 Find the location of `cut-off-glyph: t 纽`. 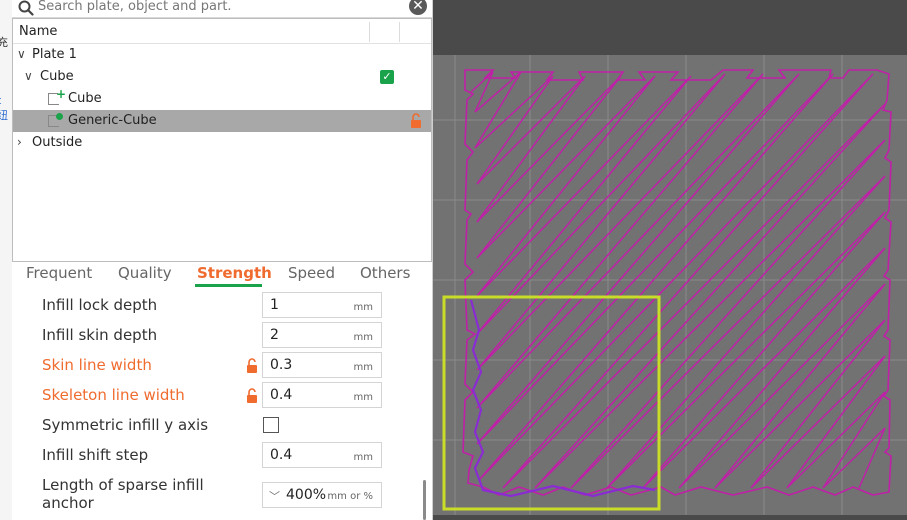

cut-off-glyph: t 纽 is located at coordinates (4, 108).